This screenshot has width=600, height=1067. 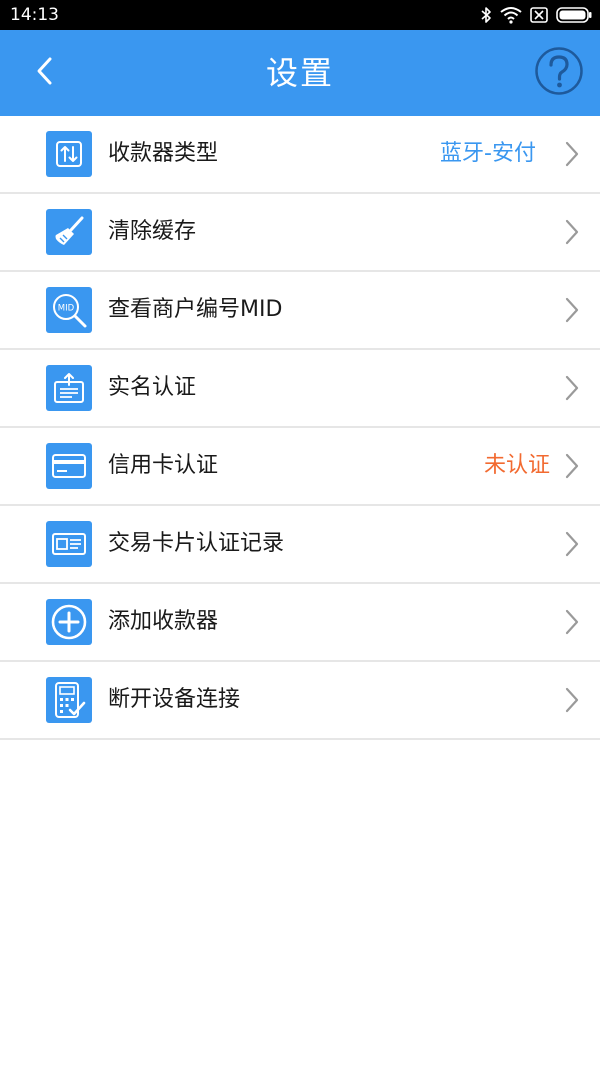 I want to click on bluetooth-icon, so click(x=486, y=15).